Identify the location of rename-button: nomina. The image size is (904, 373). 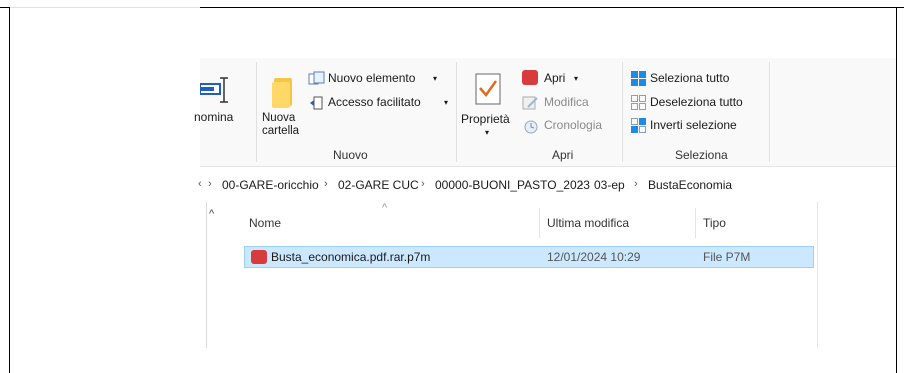
(223, 102).